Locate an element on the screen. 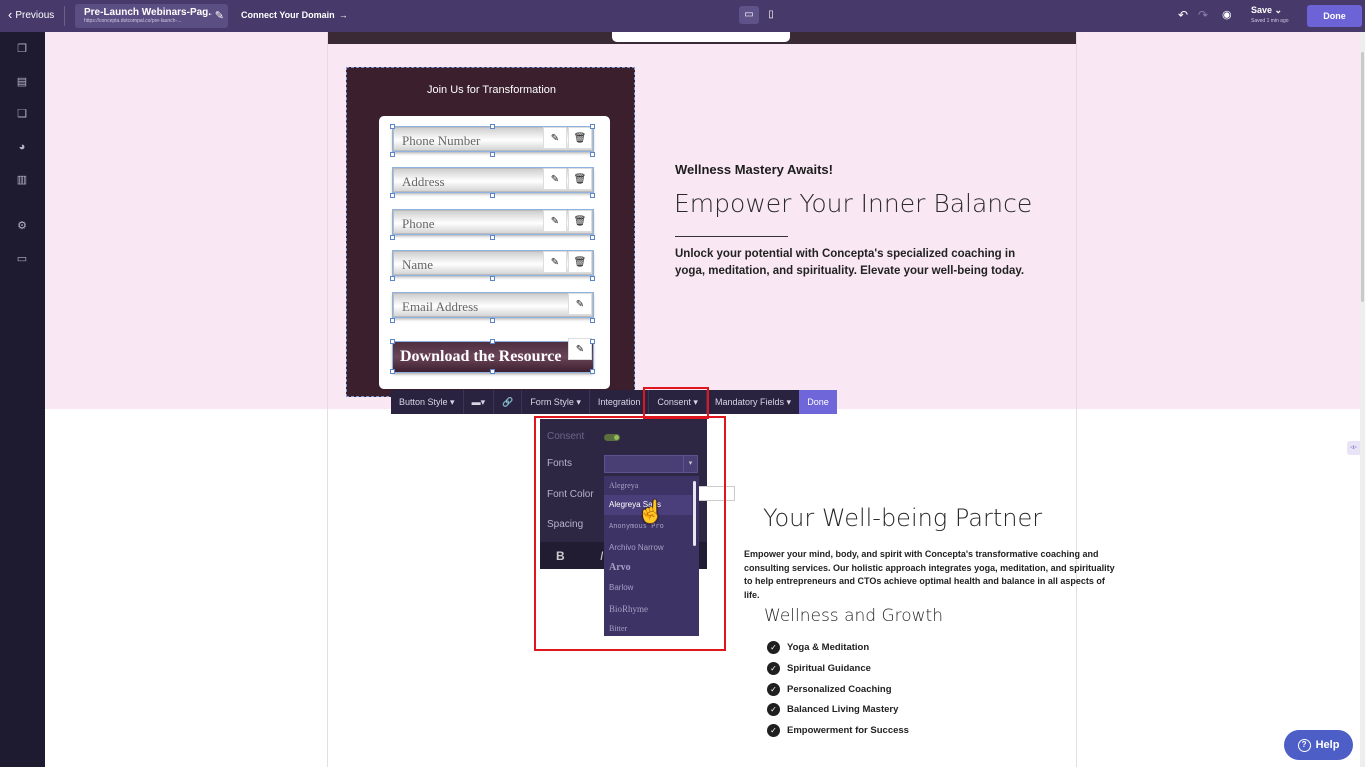  download-resource-button: Download the Resource is located at coordinates (493, 357).